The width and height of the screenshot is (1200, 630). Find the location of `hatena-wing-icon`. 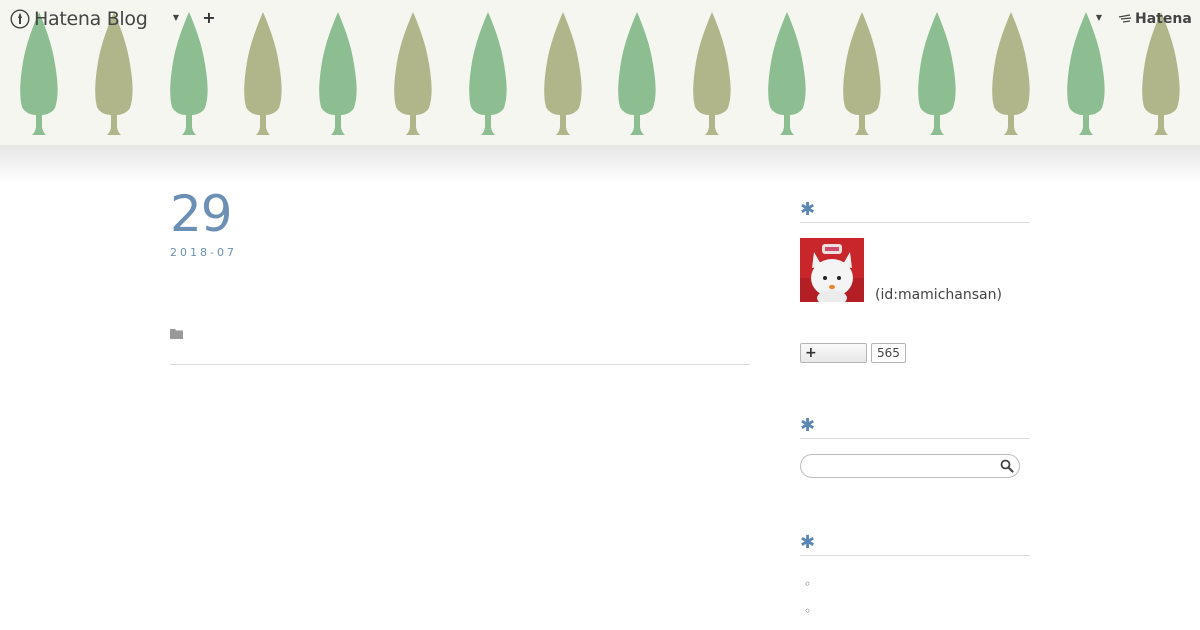

hatena-wing-icon is located at coordinates (1125, 18).